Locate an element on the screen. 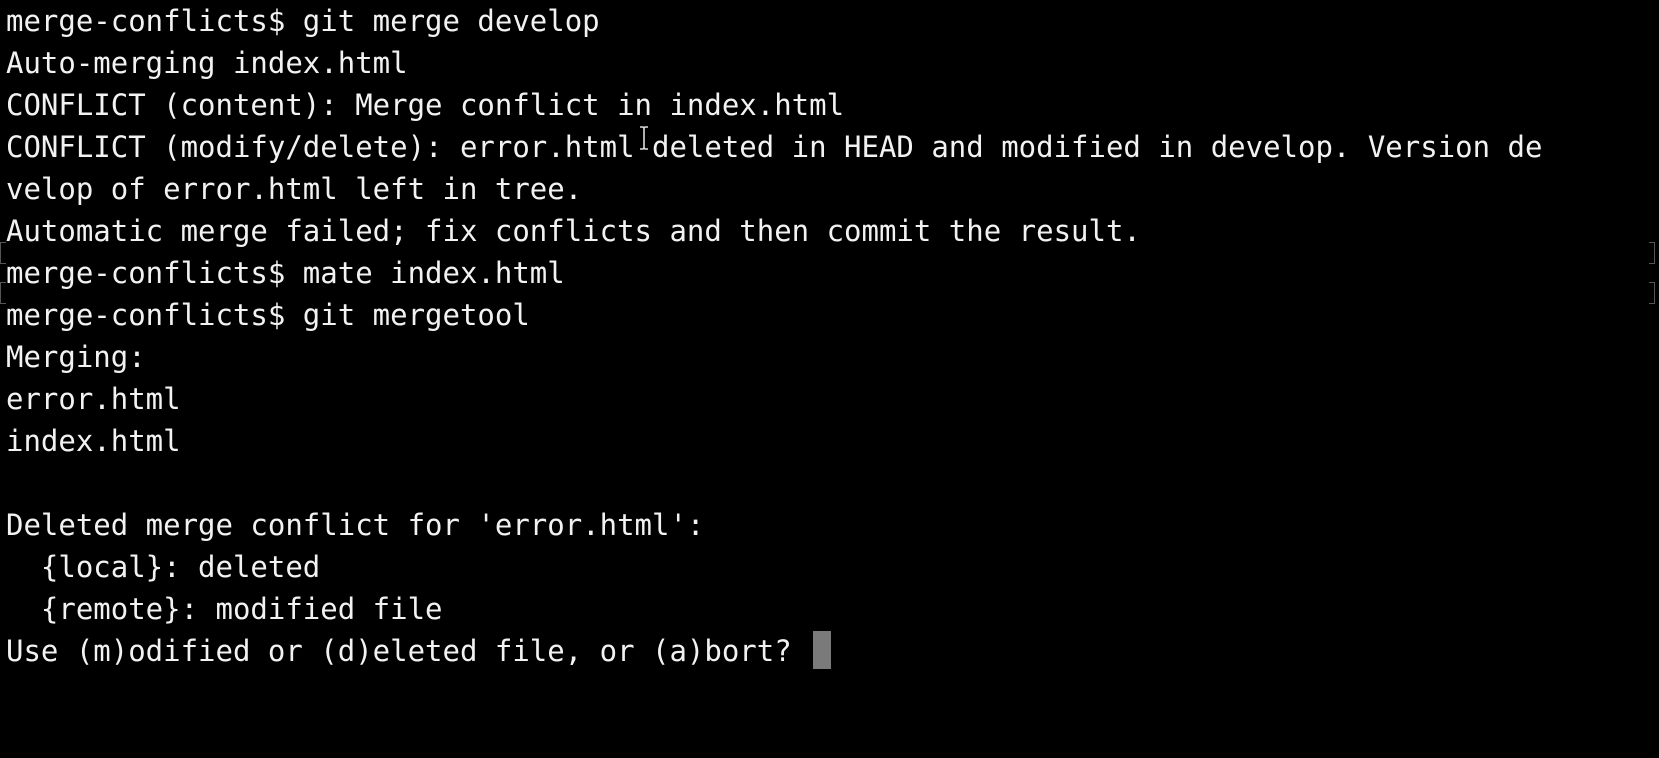 The height and width of the screenshot is (758, 1659). terminal-line: velop of error.html left in tree. is located at coordinates (294, 189).